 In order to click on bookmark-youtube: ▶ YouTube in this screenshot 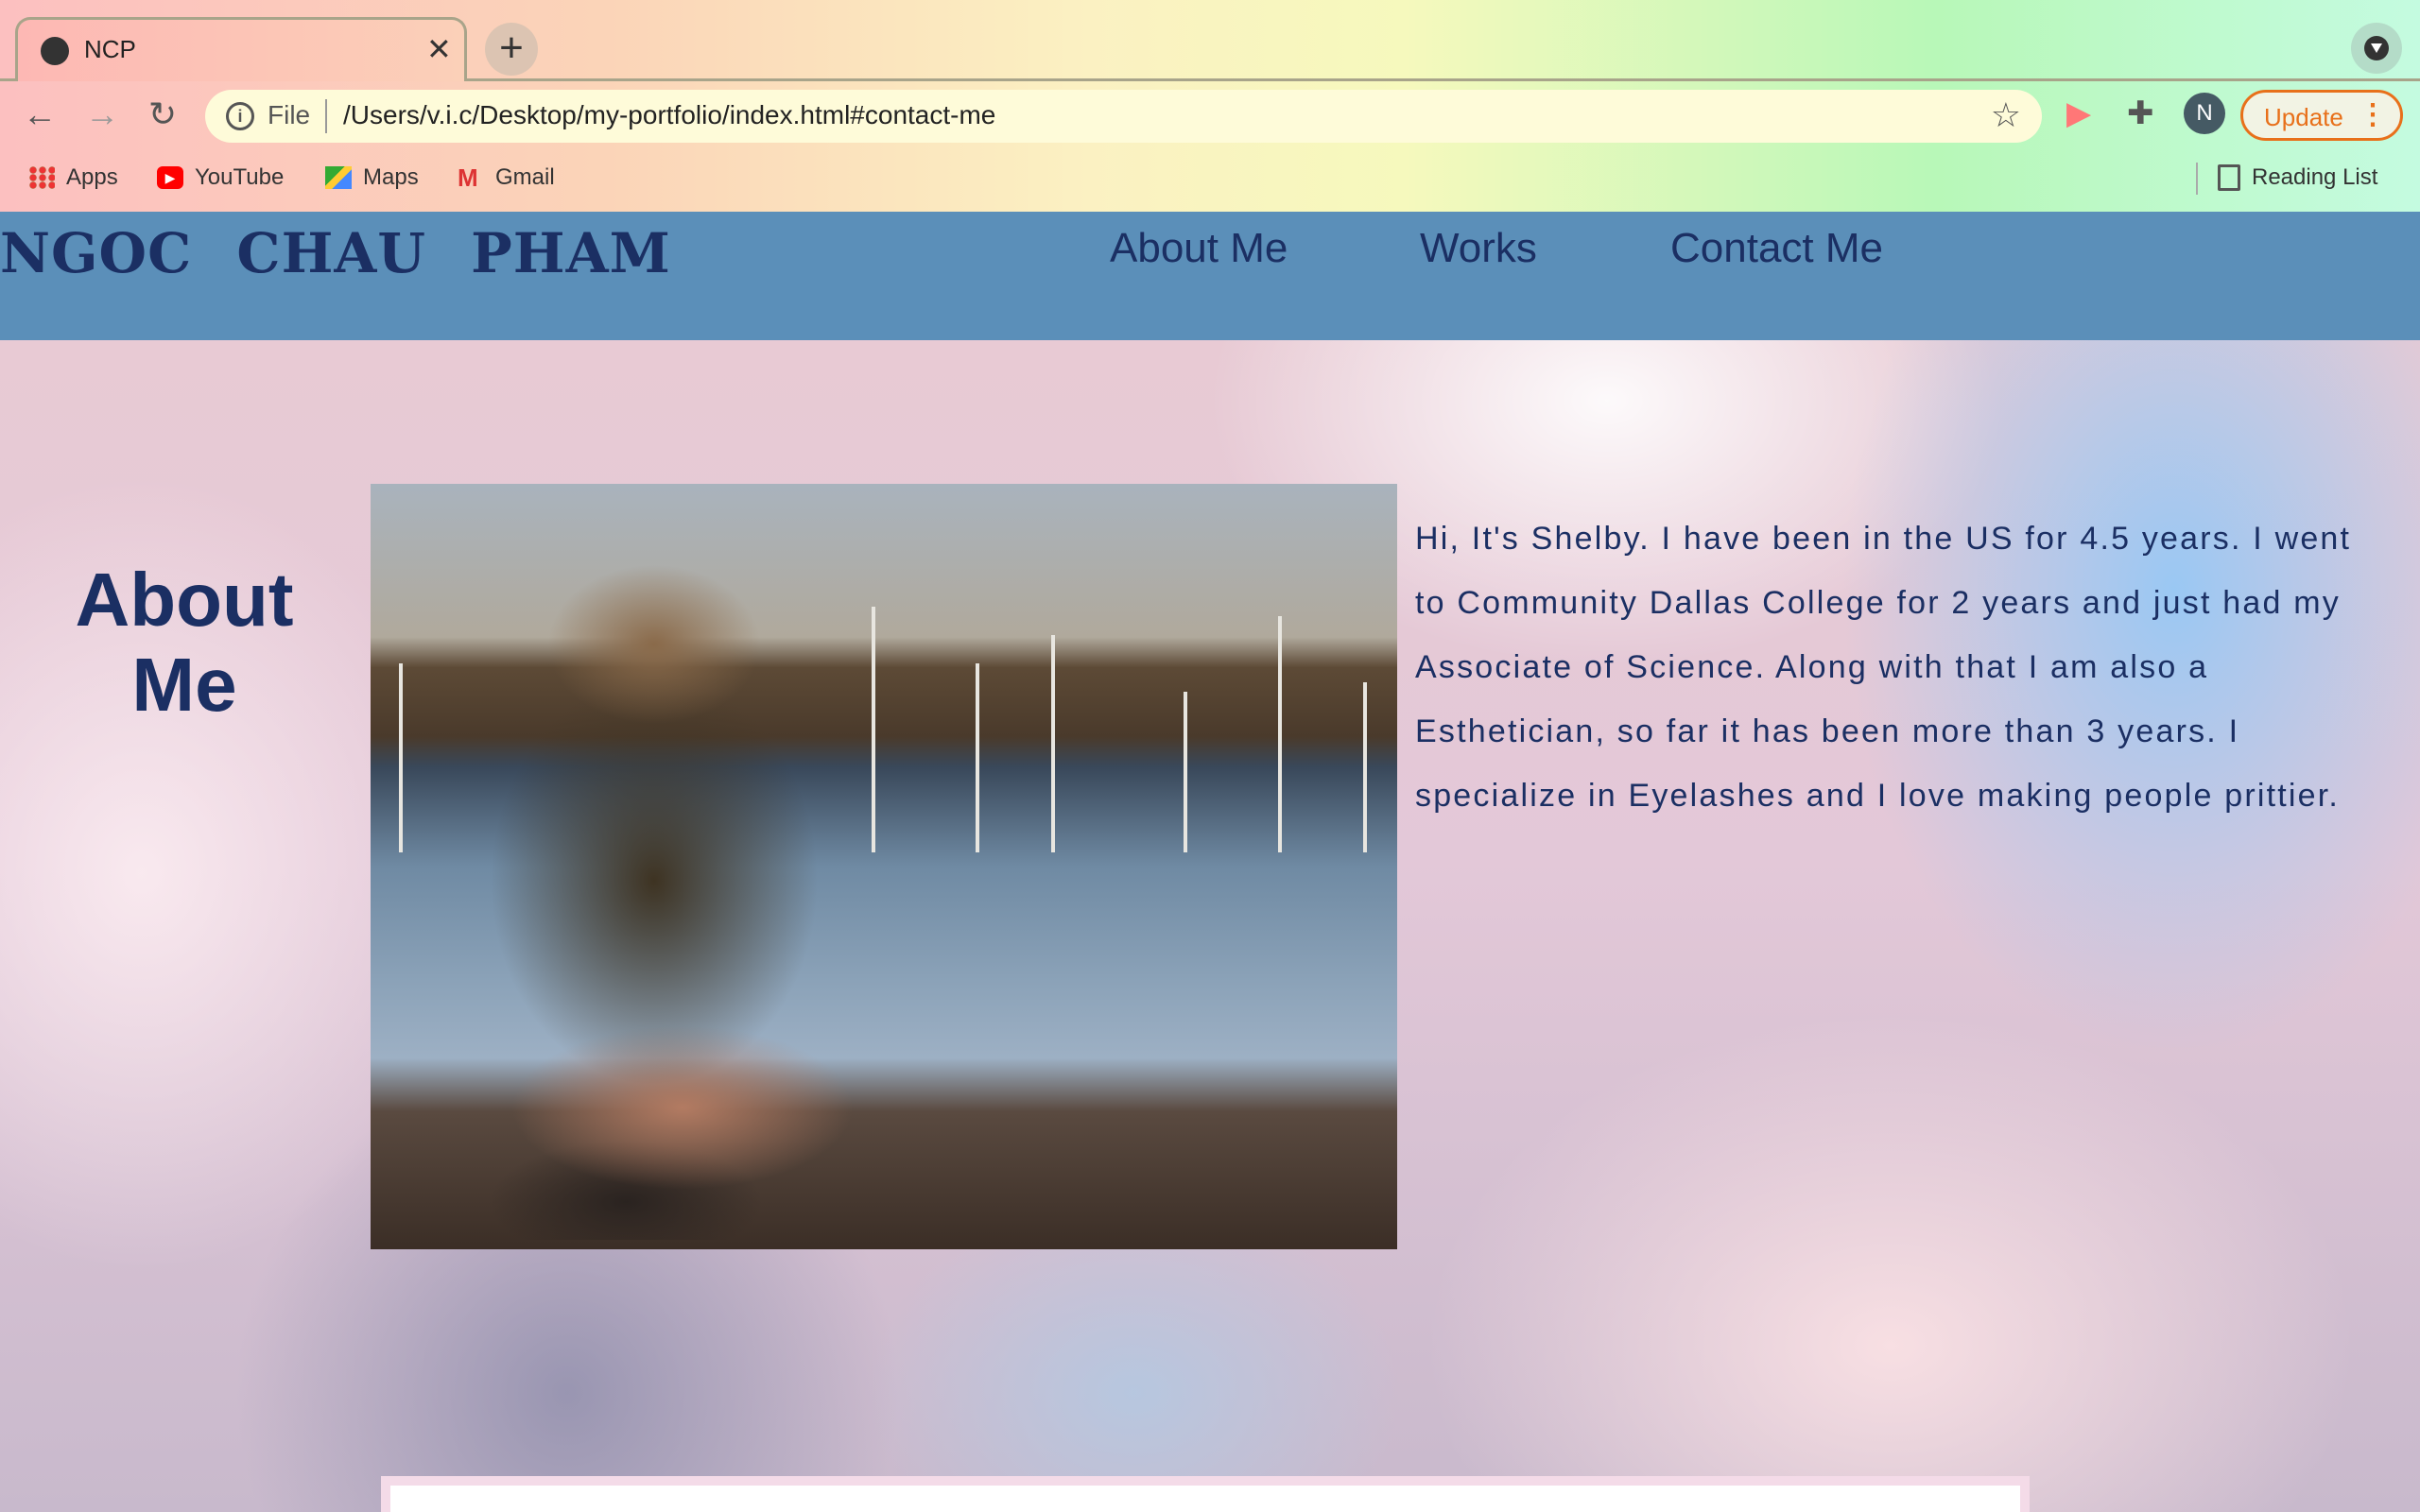, I will do `click(220, 177)`.